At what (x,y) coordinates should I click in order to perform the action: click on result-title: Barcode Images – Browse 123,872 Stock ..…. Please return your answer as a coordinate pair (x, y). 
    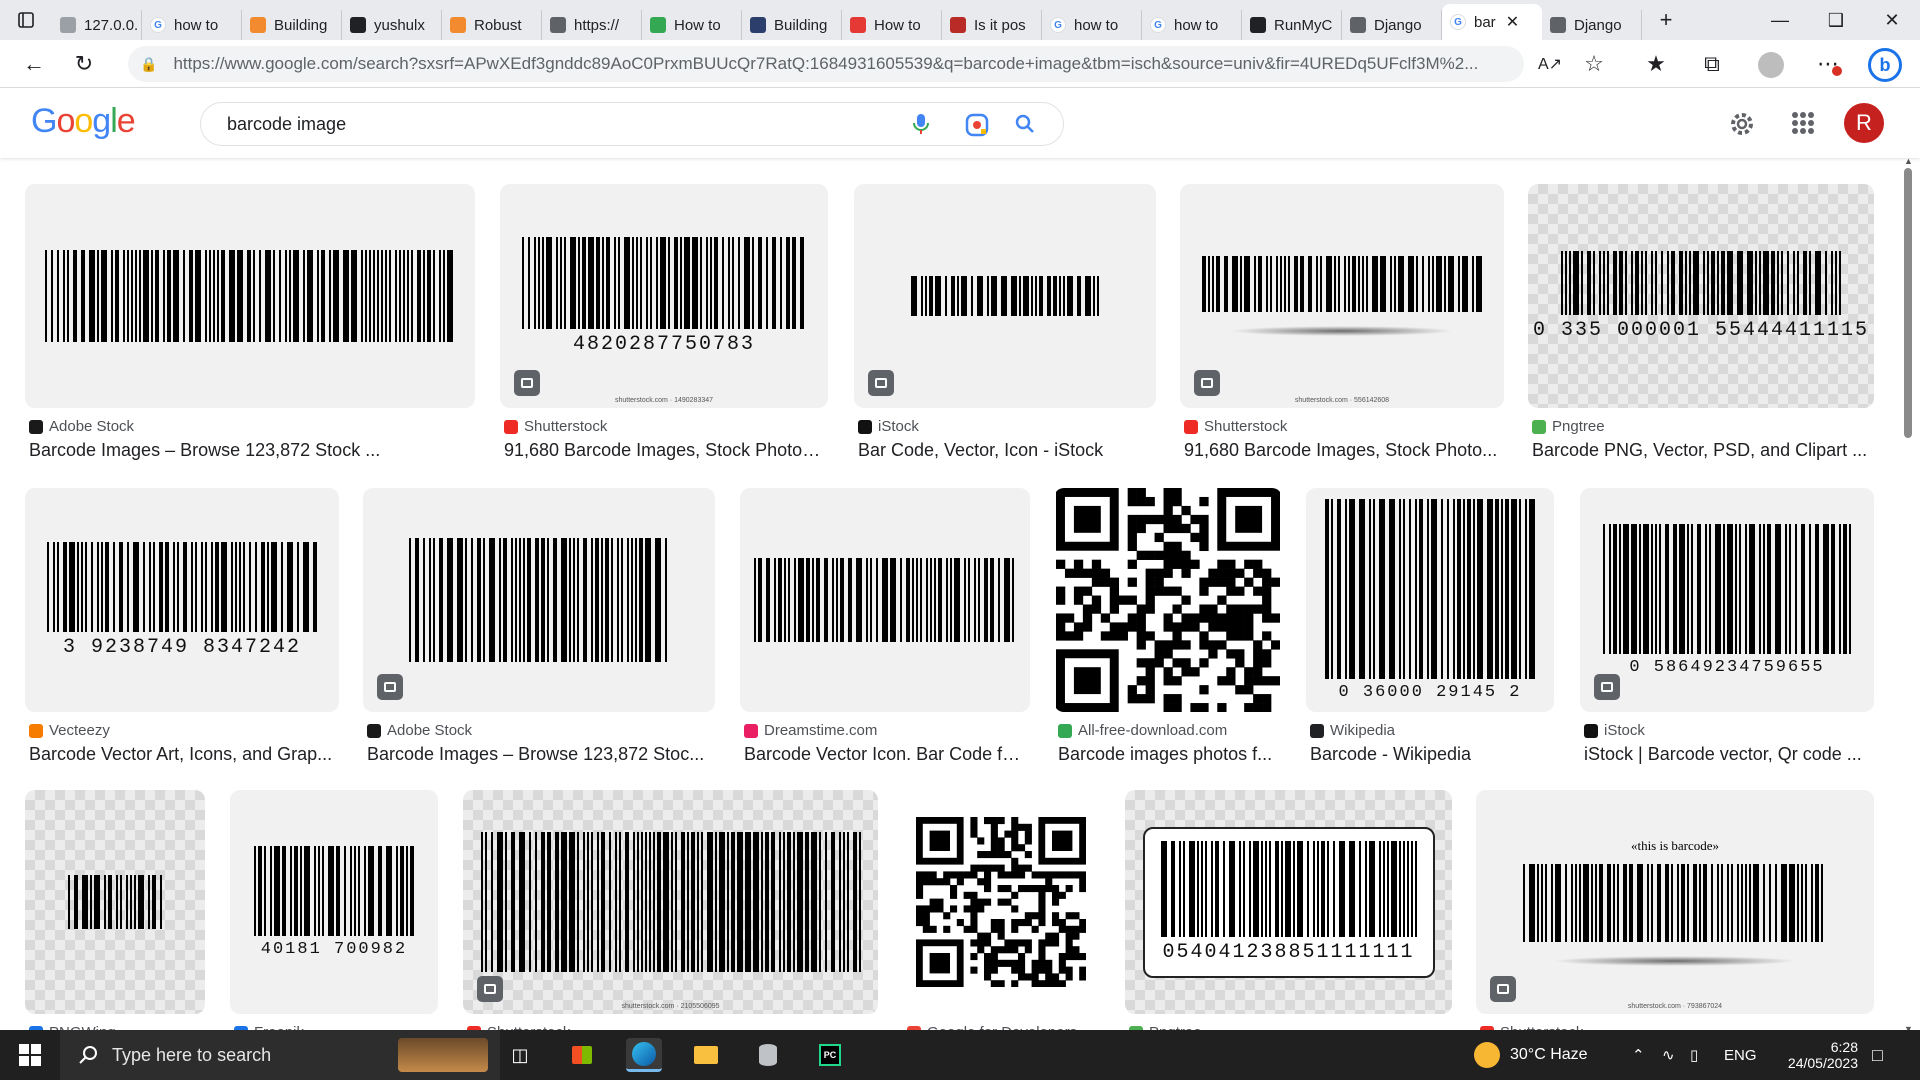
    Looking at the image, I should click on (250, 450).